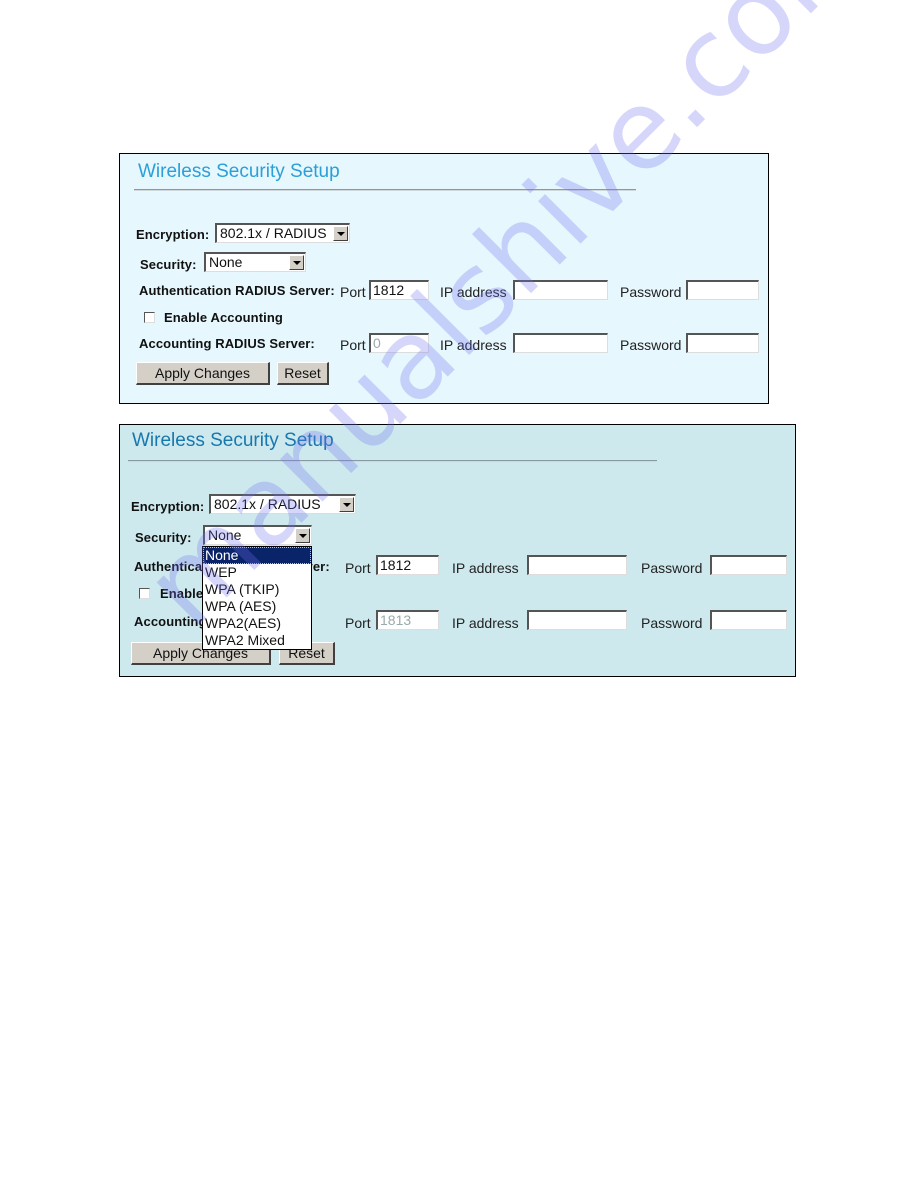 The width and height of the screenshot is (918, 1188). Describe the element at coordinates (257, 640) in the screenshot. I see `security-option-wpa2-mixed: WPA2 Mixed` at that location.